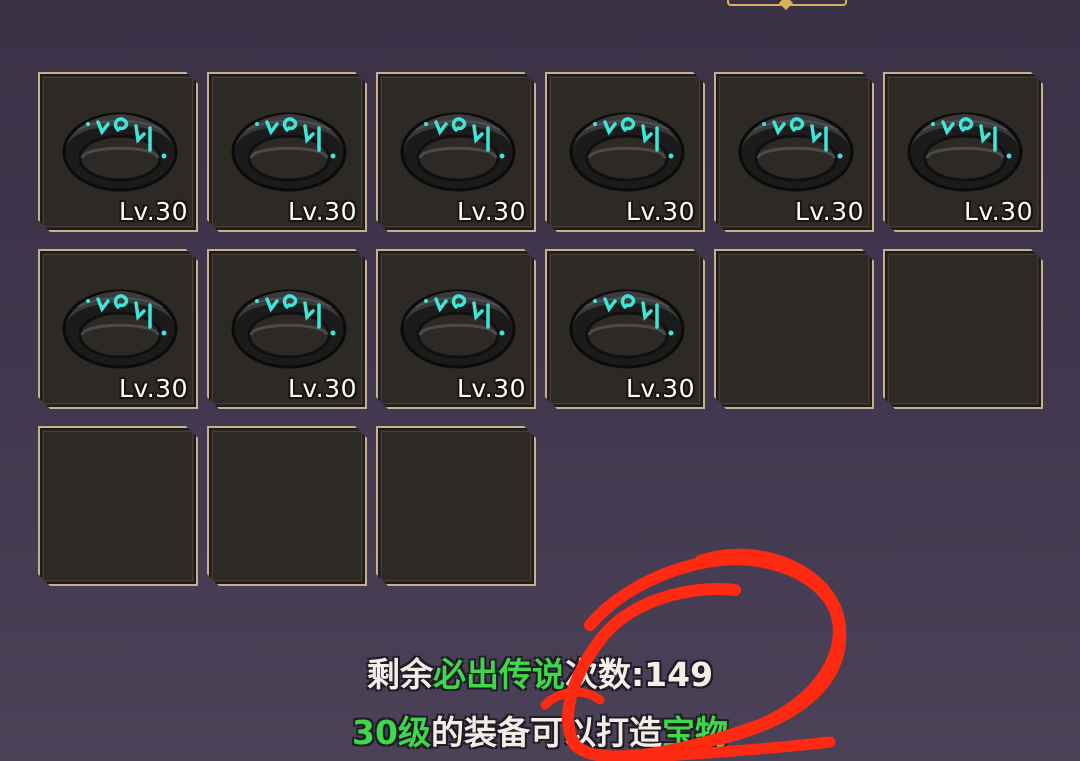  I want to click on forge-hint-text: 30级的装备可以打造宝物, so click(540, 730).